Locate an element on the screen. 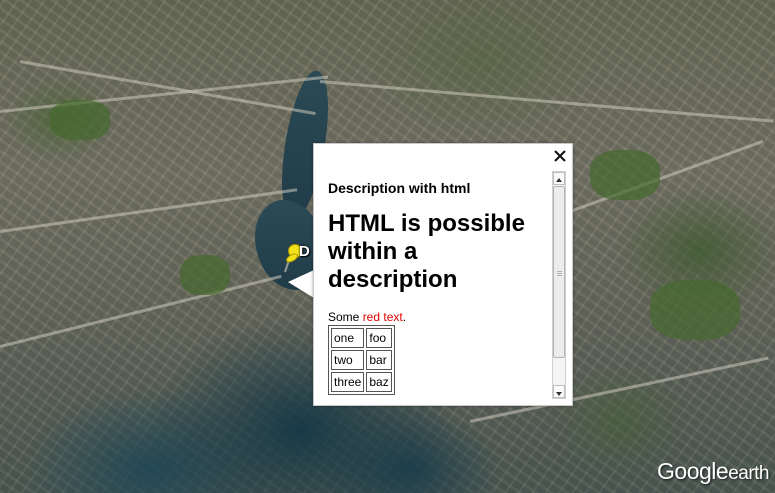 This screenshot has height=493, width=775. table-cell: foo is located at coordinates (379, 338).